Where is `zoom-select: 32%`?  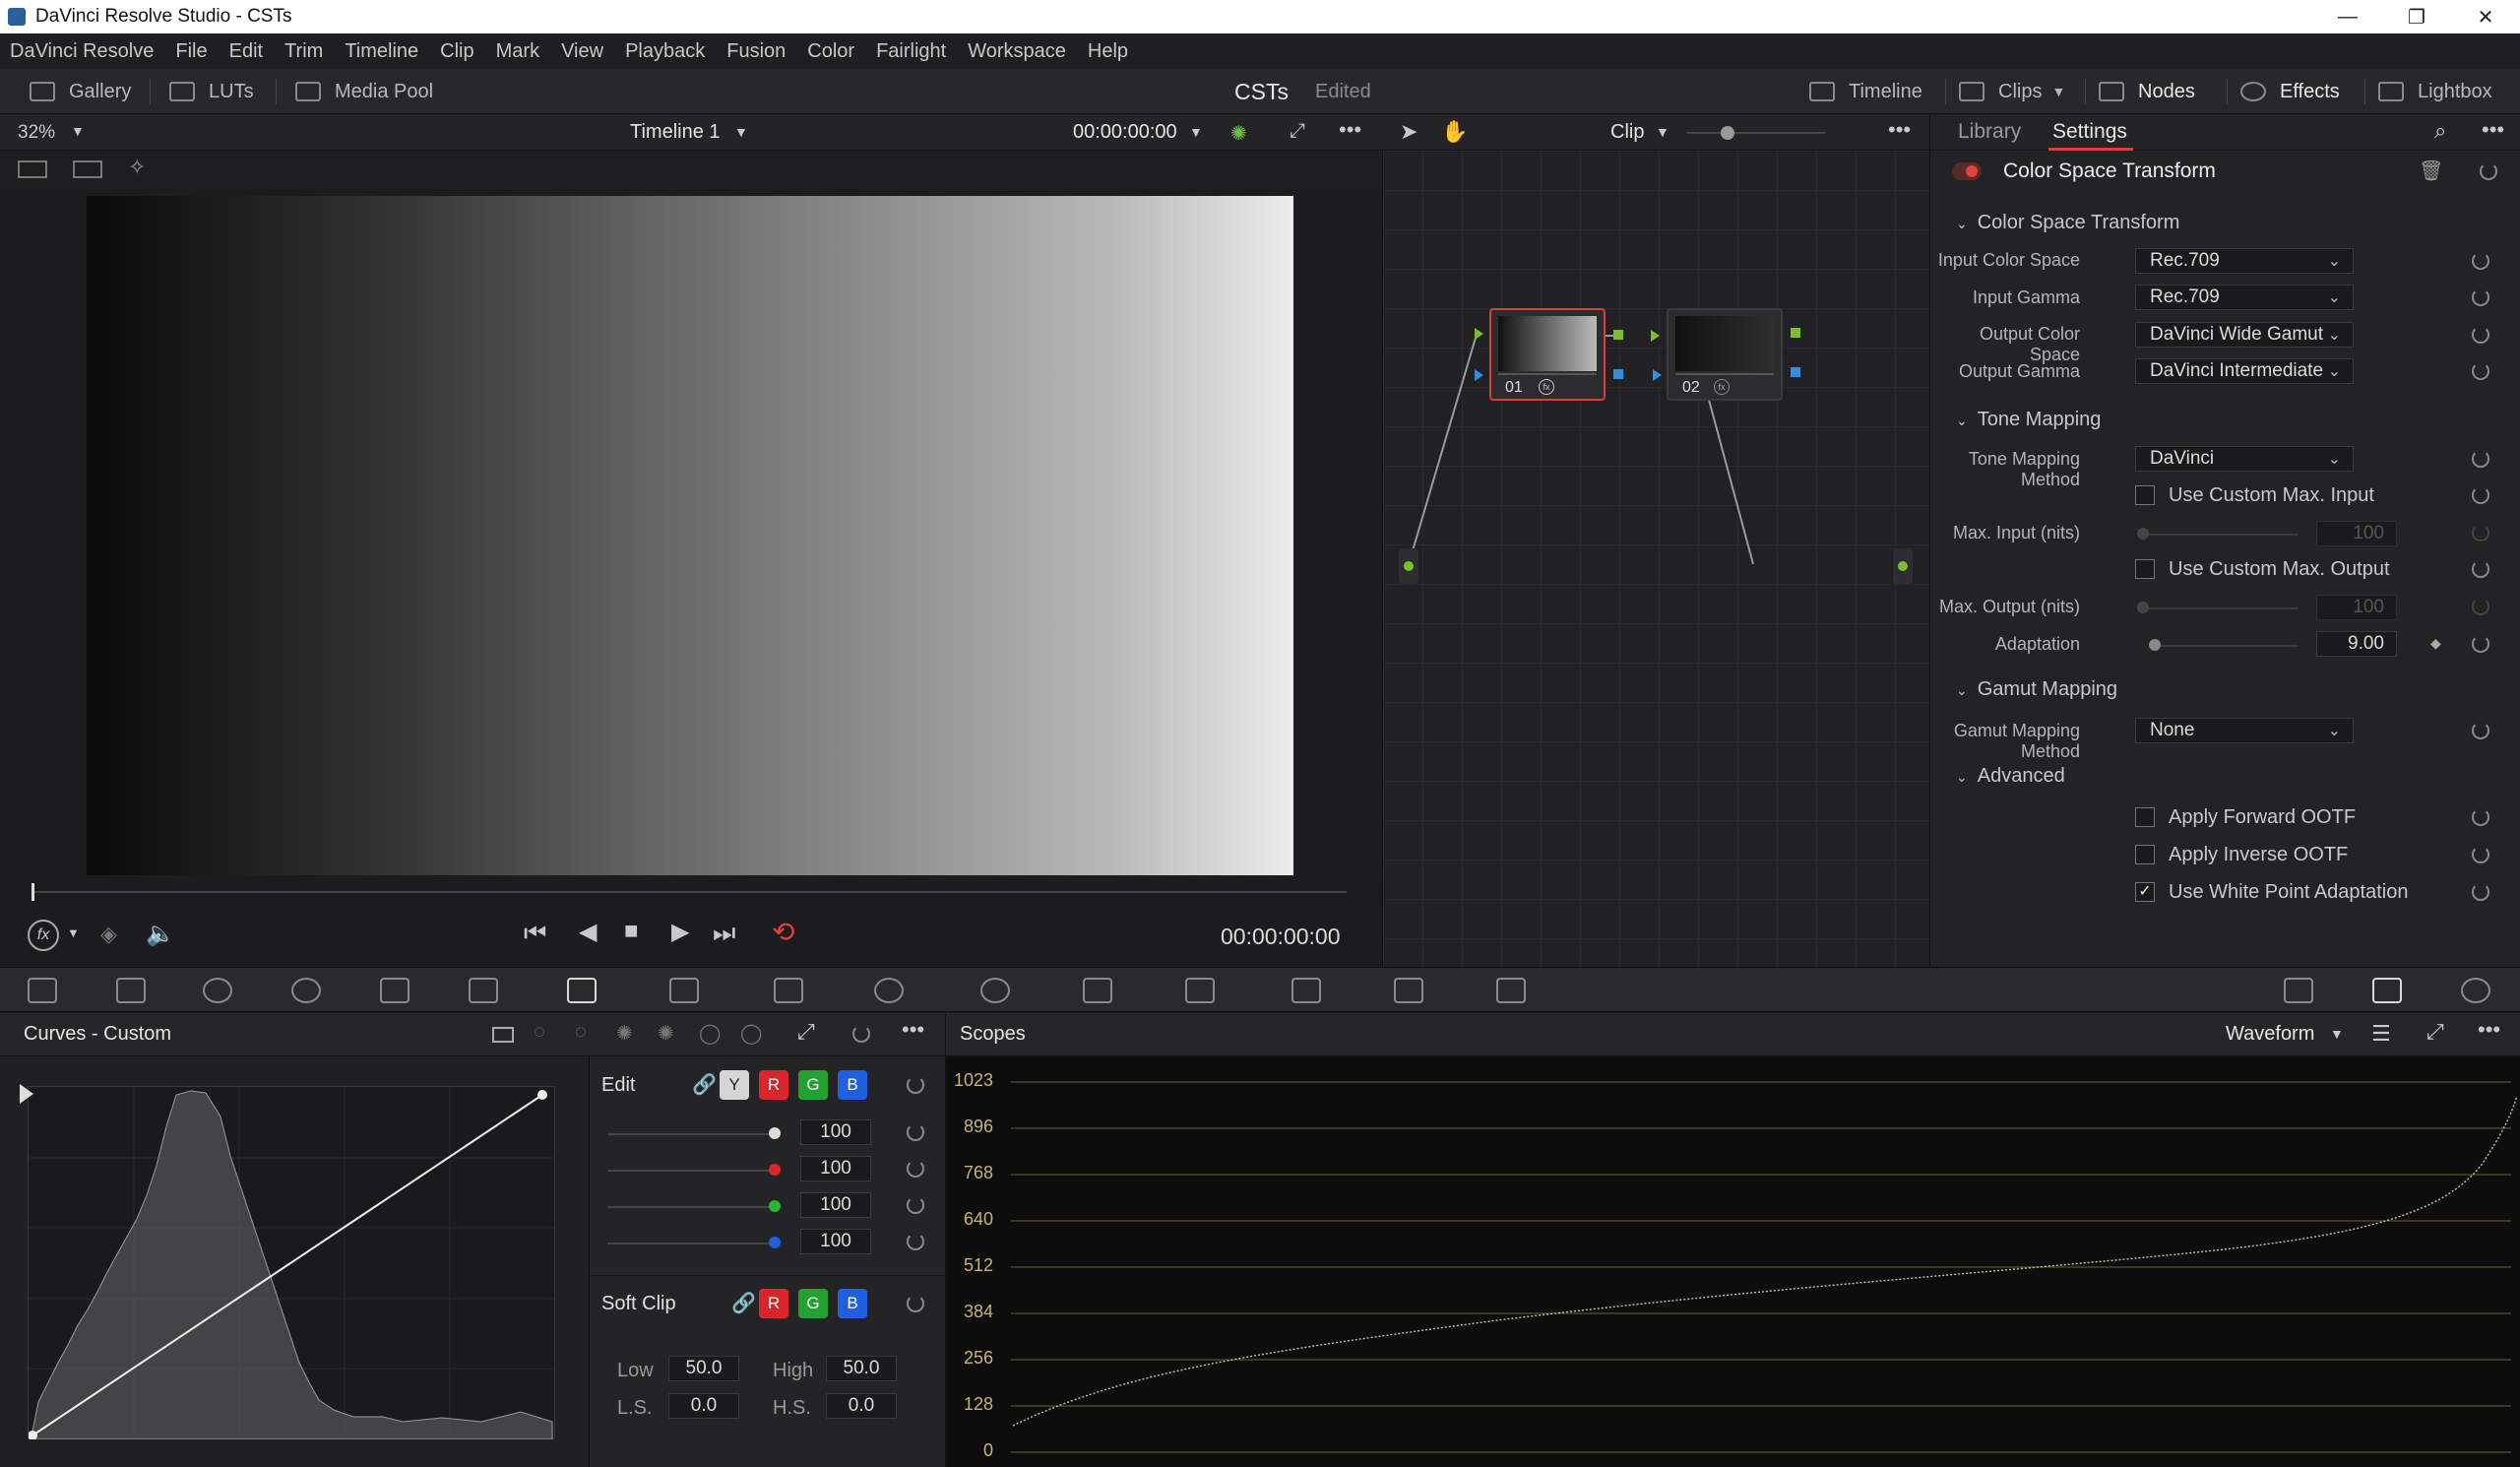 zoom-select: 32% is located at coordinates (36, 133).